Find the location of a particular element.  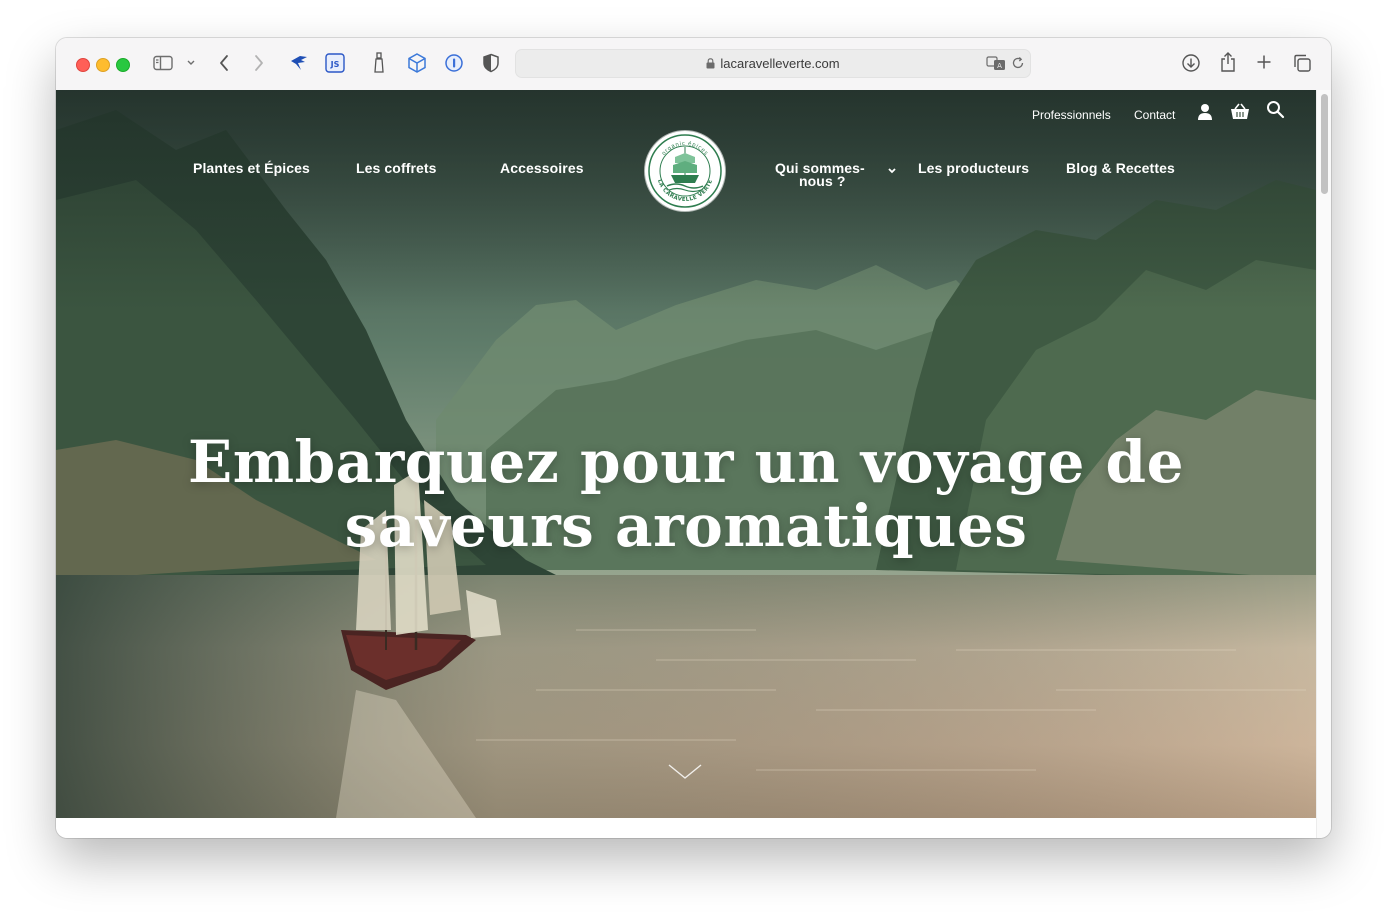

user-icon is located at coordinates (1205, 112).